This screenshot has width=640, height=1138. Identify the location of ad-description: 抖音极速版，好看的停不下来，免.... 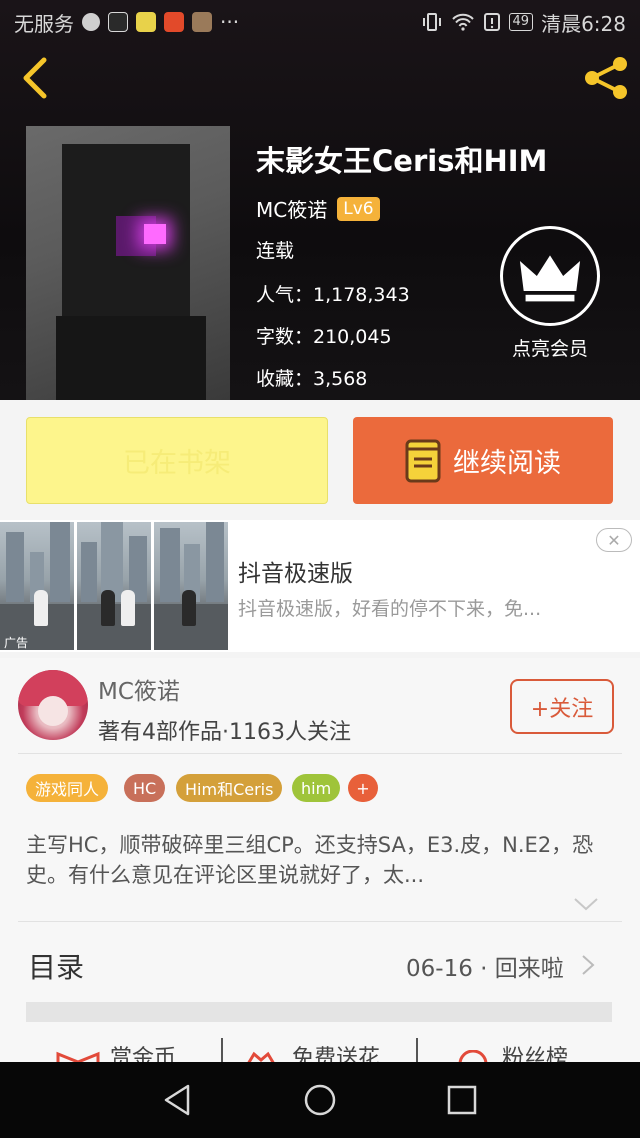
(390, 609).